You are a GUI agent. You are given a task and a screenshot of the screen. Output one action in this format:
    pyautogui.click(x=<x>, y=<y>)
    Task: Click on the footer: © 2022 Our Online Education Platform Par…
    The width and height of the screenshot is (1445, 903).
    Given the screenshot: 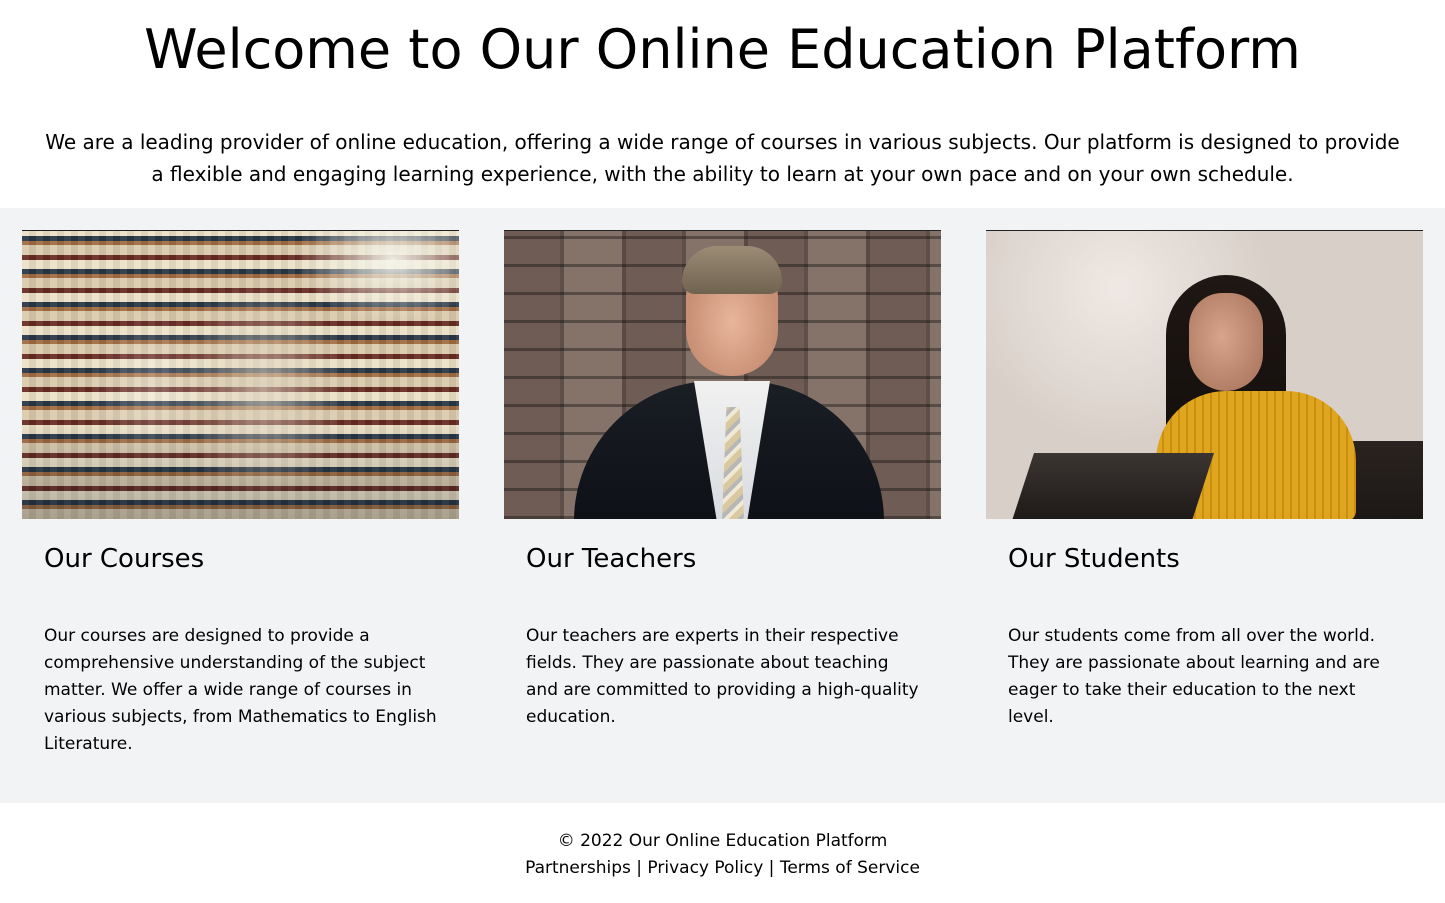 What is the action you would take?
    pyautogui.click(x=722, y=853)
    